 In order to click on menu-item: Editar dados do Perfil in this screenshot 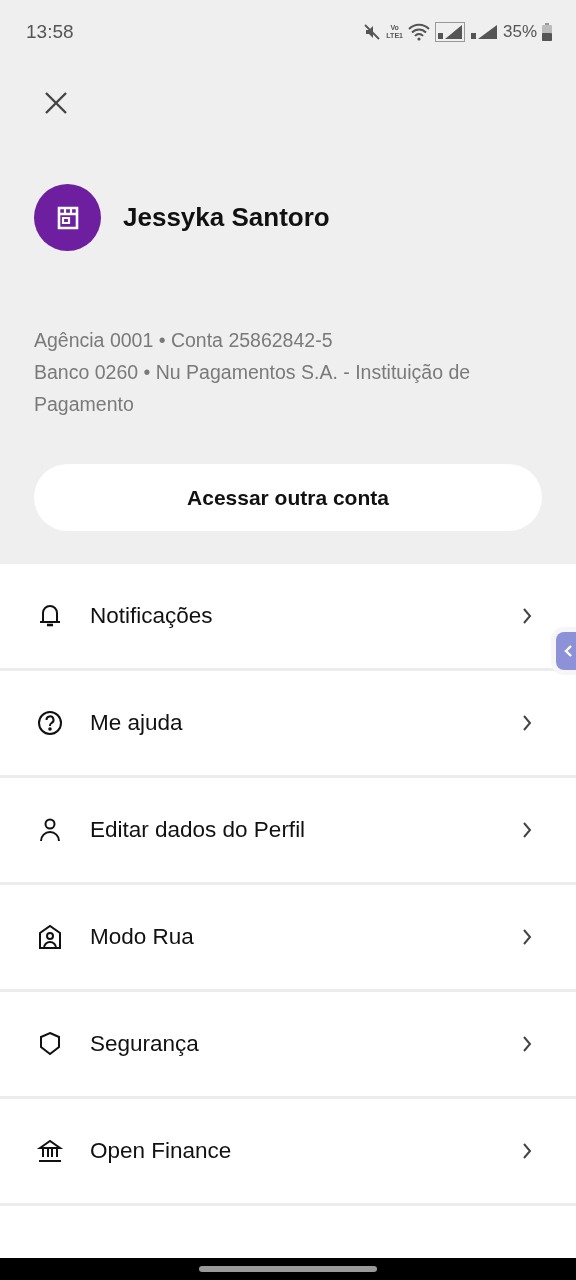, I will do `click(288, 831)`.